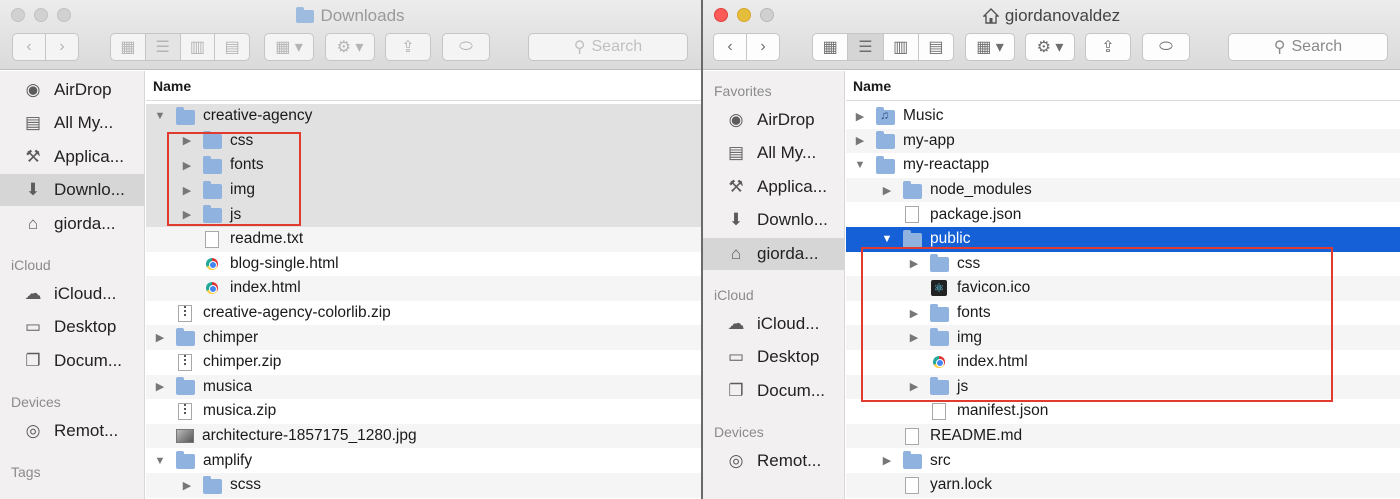  What do you see at coordinates (240, 411) in the screenshot?
I see `file-name: musica.zip` at bounding box center [240, 411].